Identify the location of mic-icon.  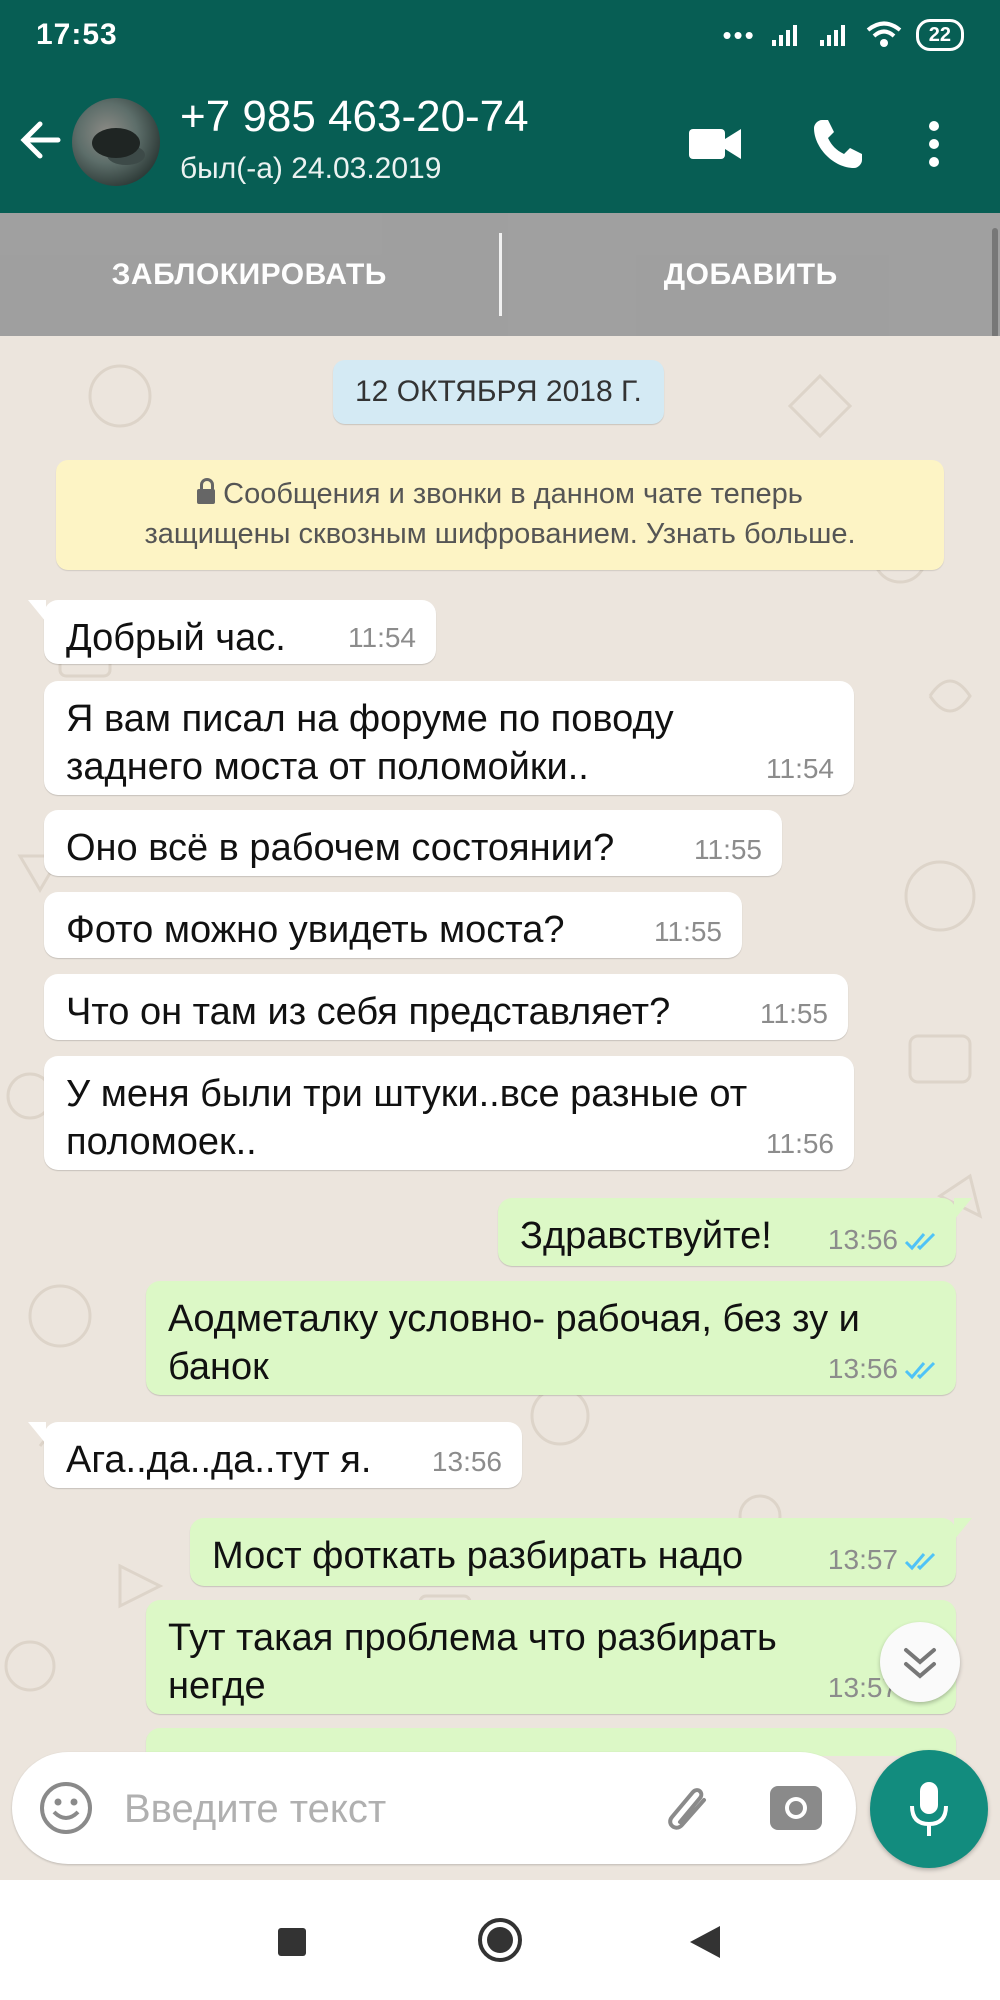
(929, 1809).